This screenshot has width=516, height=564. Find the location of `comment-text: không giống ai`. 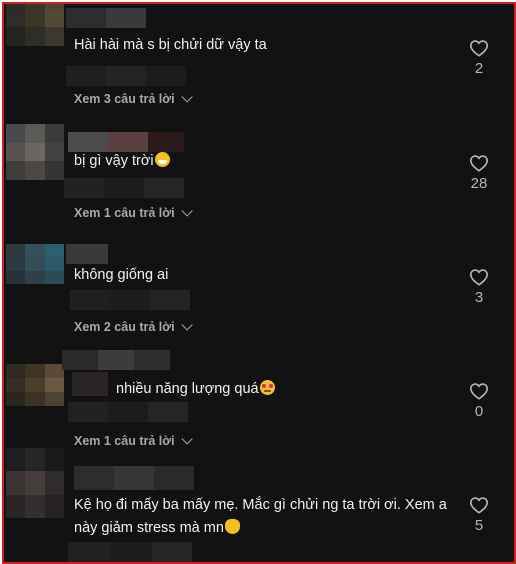

comment-text: không giống ai is located at coordinates (264, 275).